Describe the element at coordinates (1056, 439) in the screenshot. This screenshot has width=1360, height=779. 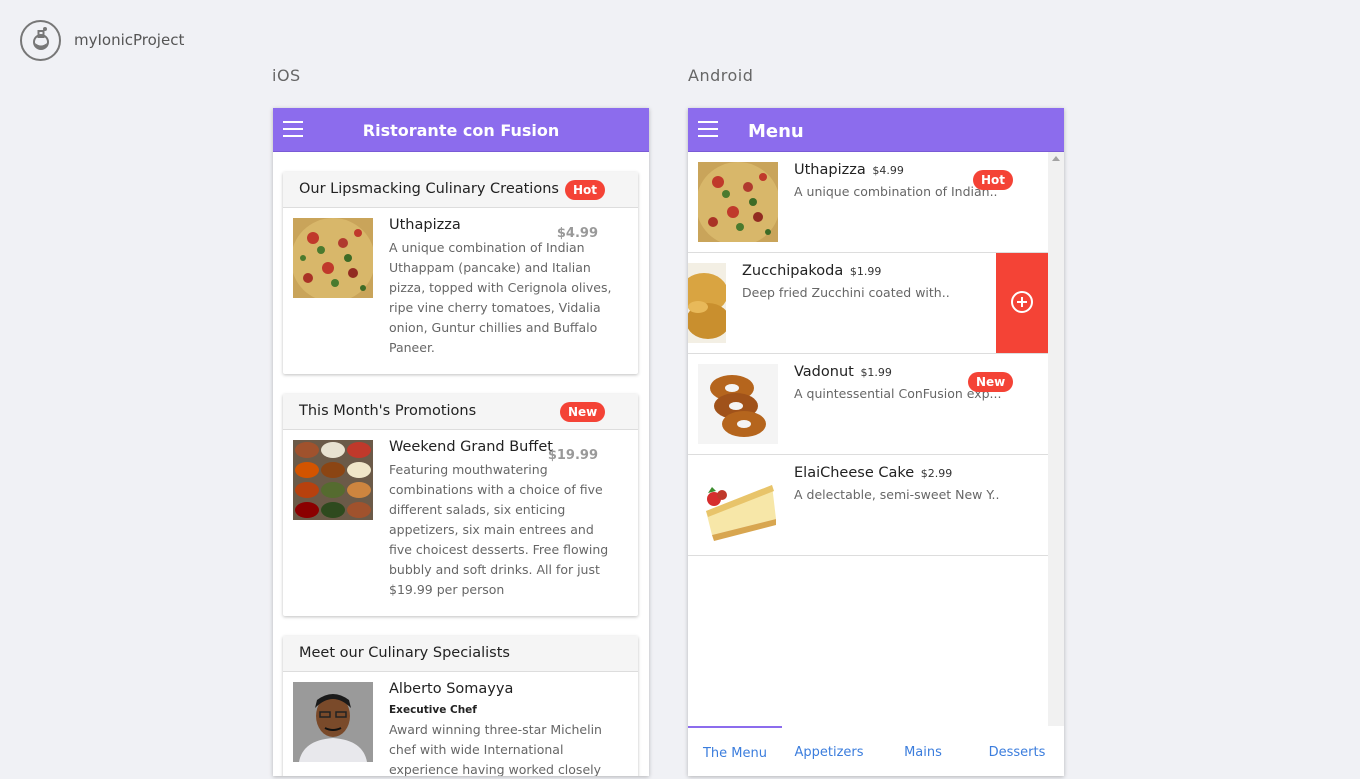
I see `scrollbar` at that location.